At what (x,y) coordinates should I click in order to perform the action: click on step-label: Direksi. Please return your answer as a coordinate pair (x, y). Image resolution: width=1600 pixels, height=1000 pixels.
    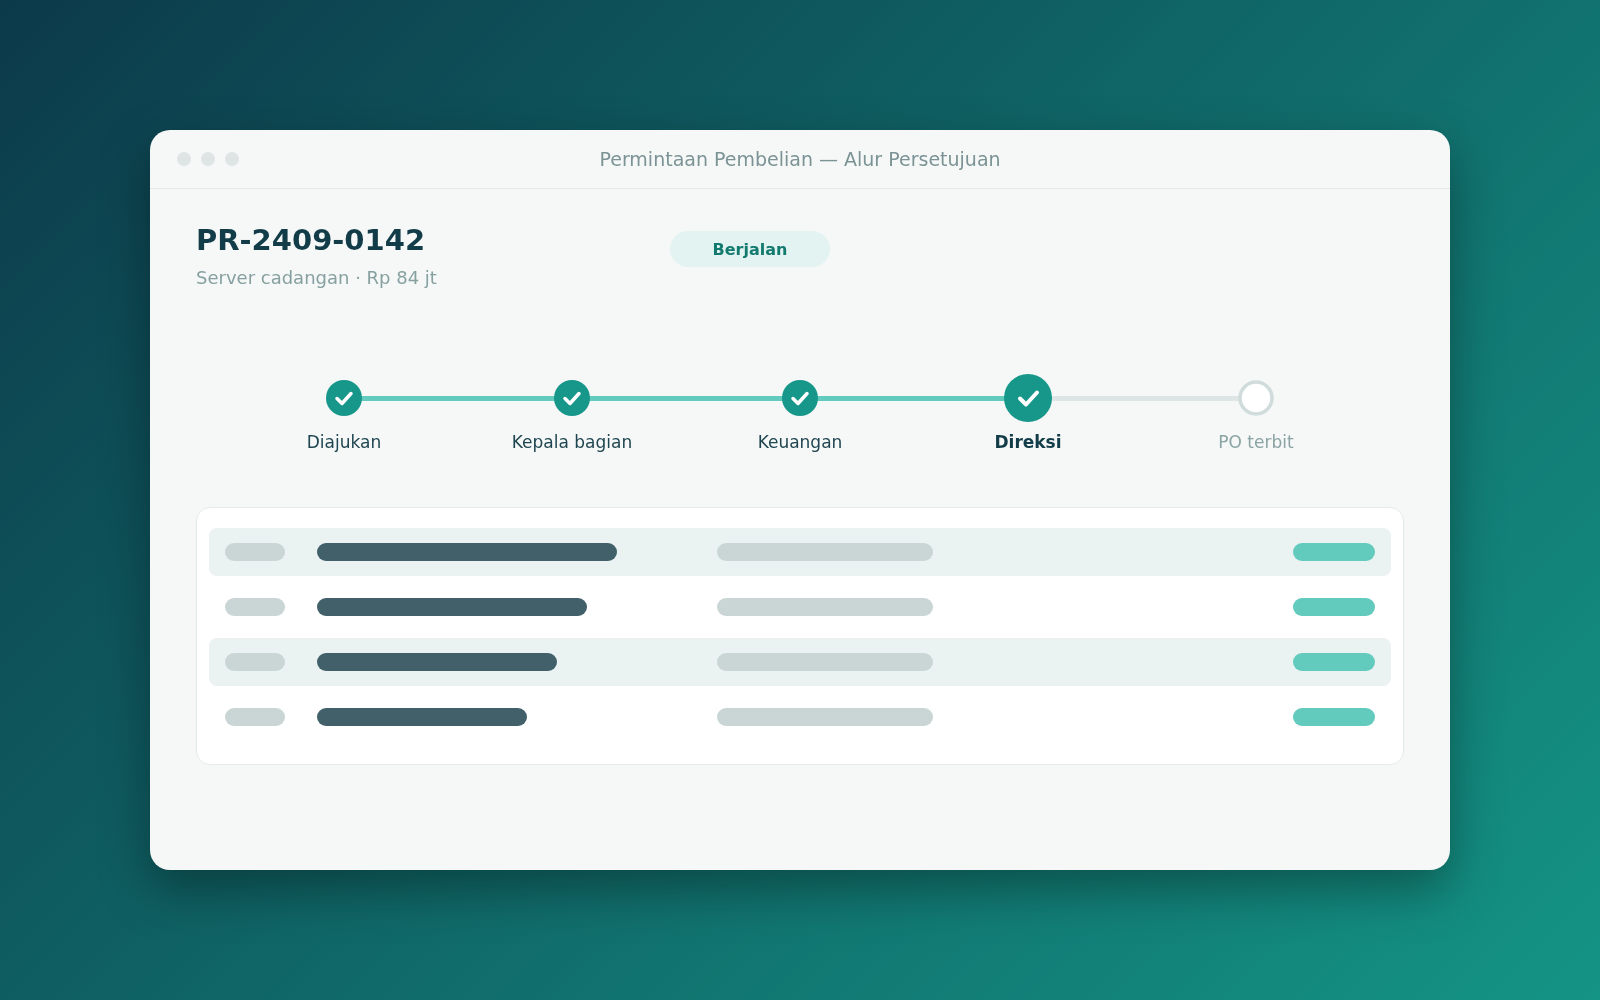
    Looking at the image, I should click on (1028, 442).